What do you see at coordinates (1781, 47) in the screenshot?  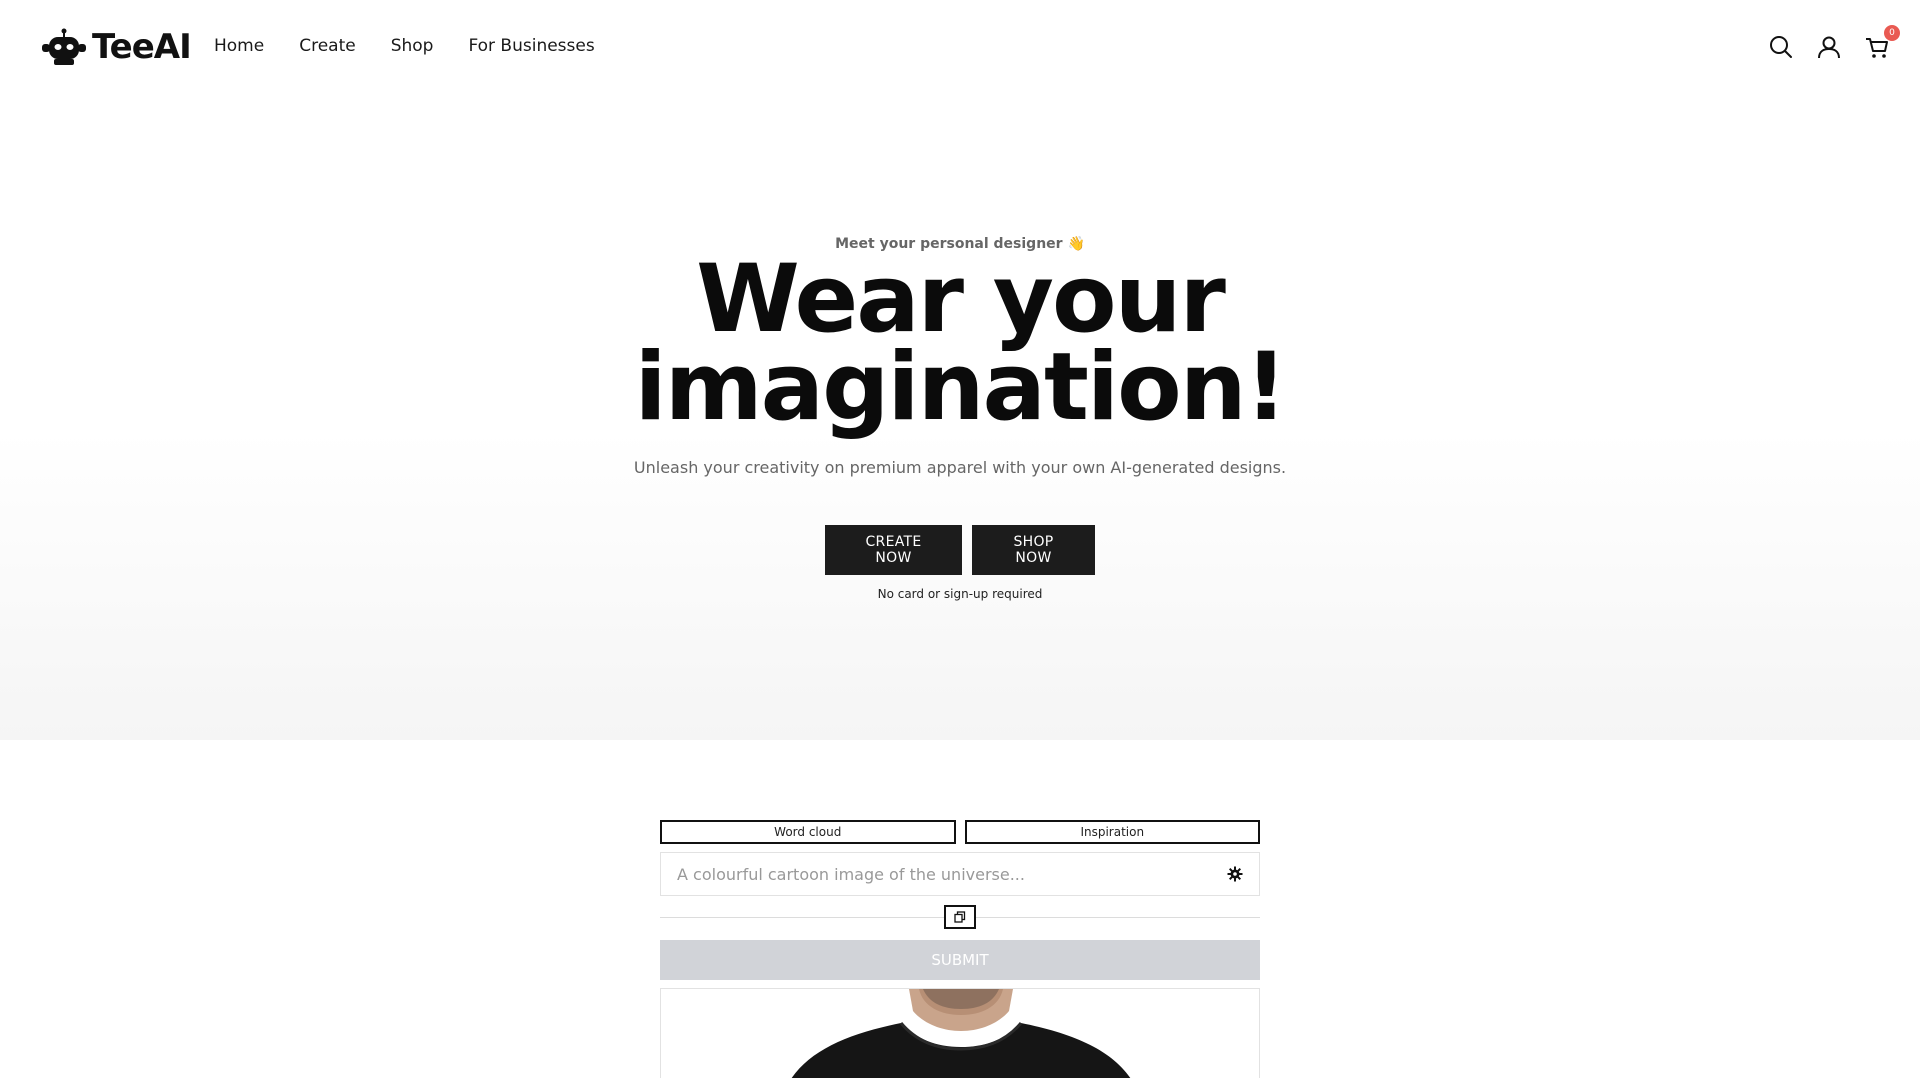 I see `search-icon` at bounding box center [1781, 47].